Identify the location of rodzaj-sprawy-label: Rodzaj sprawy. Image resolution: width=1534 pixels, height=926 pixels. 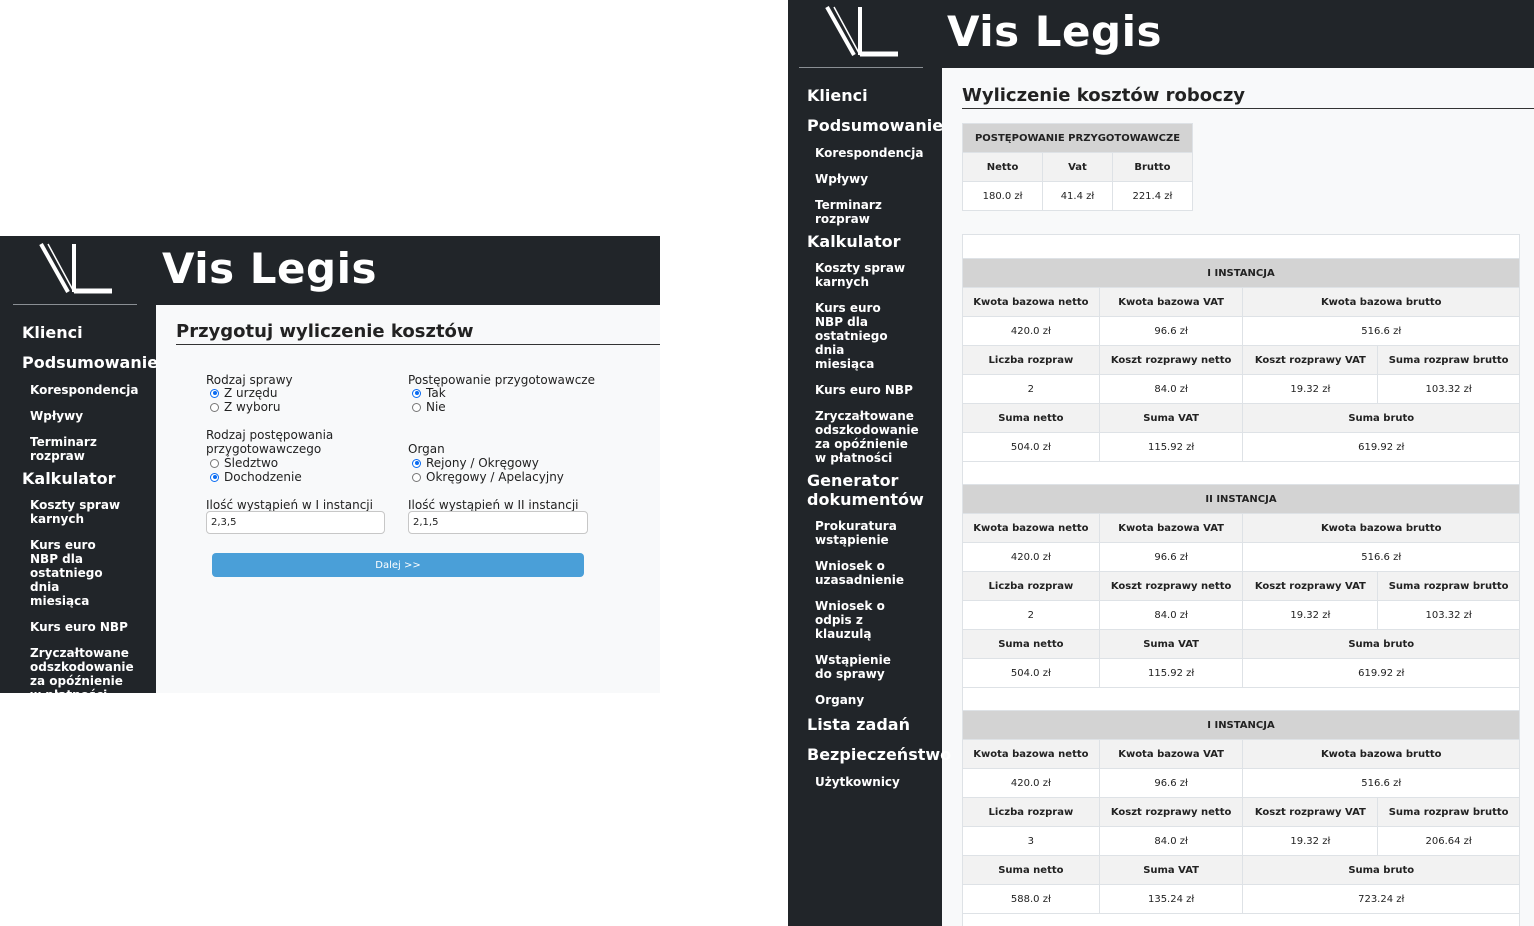
(249, 380).